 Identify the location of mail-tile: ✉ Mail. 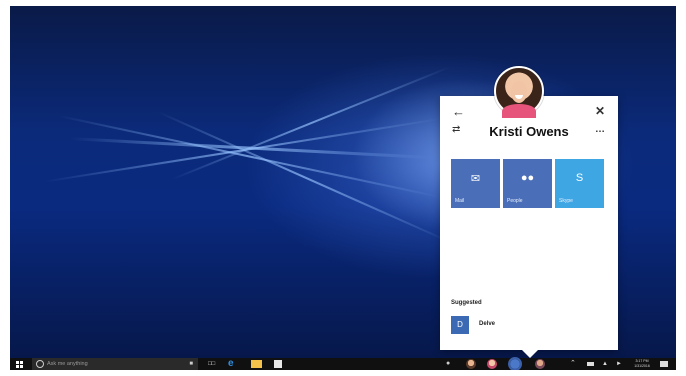
(475, 183).